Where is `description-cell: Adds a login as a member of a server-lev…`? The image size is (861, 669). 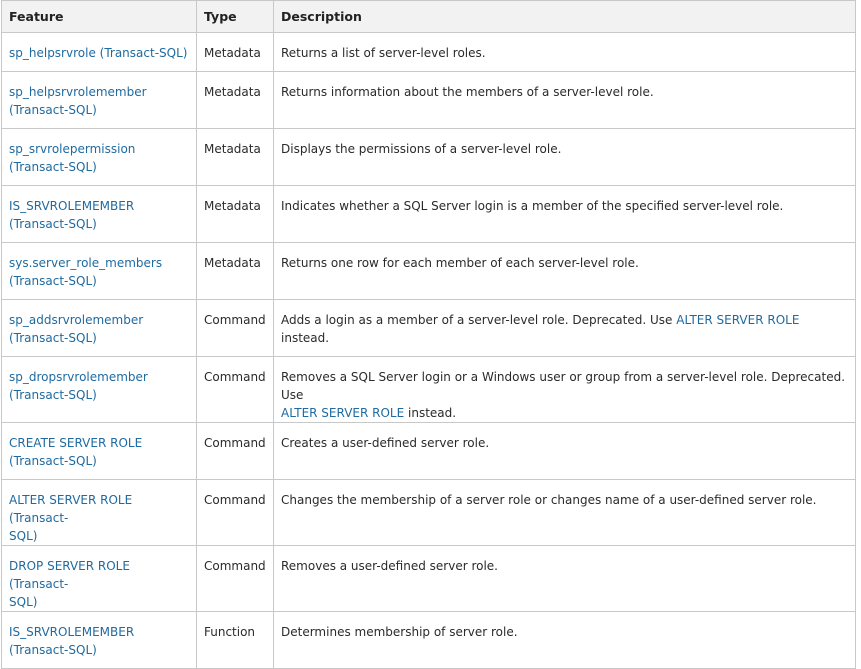
description-cell: Adds a login as a member of a server-lev… is located at coordinates (564, 328).